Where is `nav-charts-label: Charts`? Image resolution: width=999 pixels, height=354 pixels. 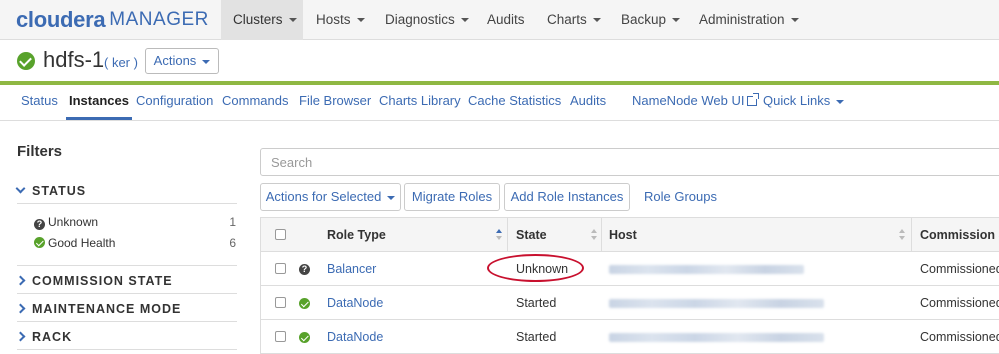
nav-charts-label: Charts is located at coordinates (567, 19).